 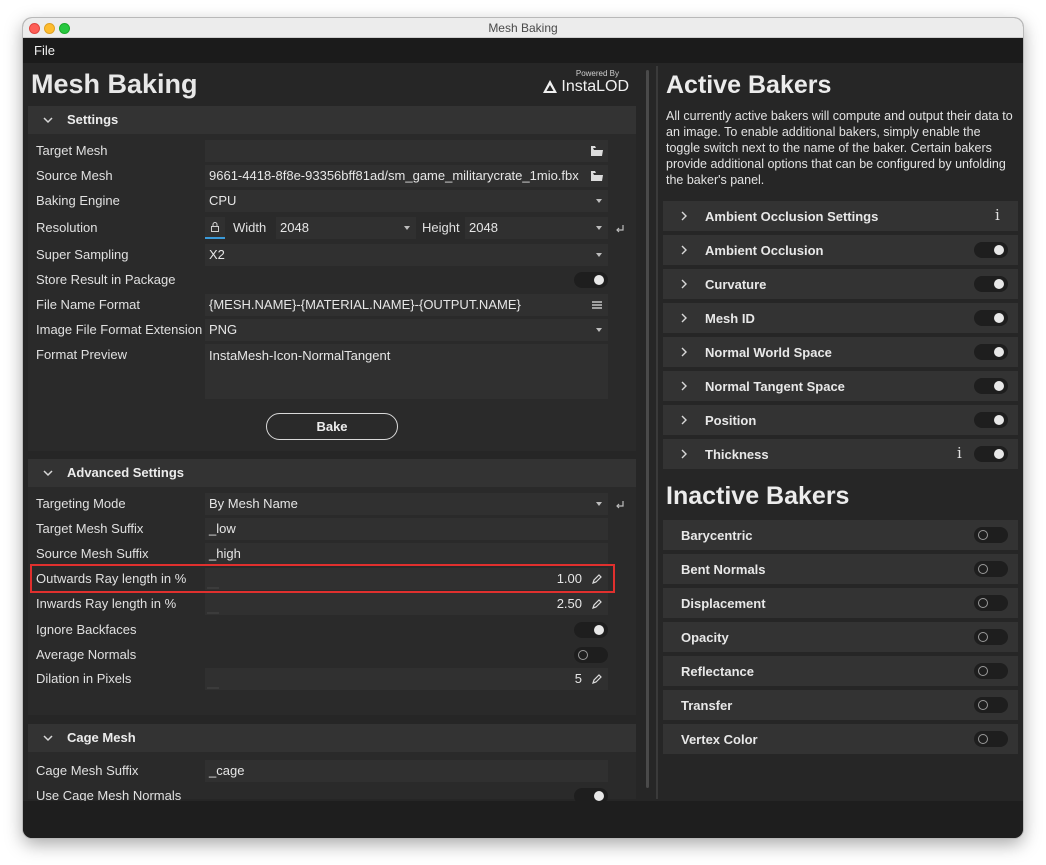 What do you see at coordinates (92, 553) in the screenshot?
I see `source-suffix-label: Source Mesh Suffix` at bounding box center [92, 553].